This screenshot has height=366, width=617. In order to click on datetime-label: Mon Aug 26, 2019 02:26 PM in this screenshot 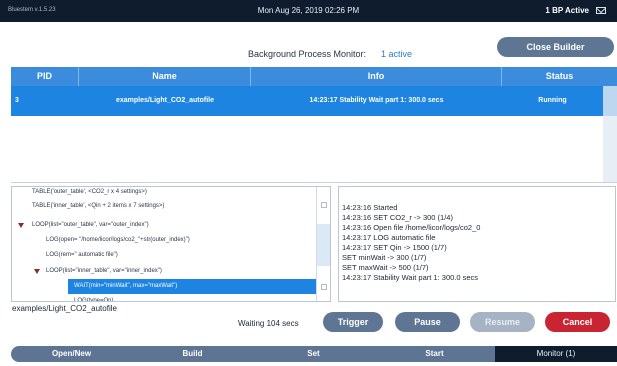, I will do `click(308, 10)`.